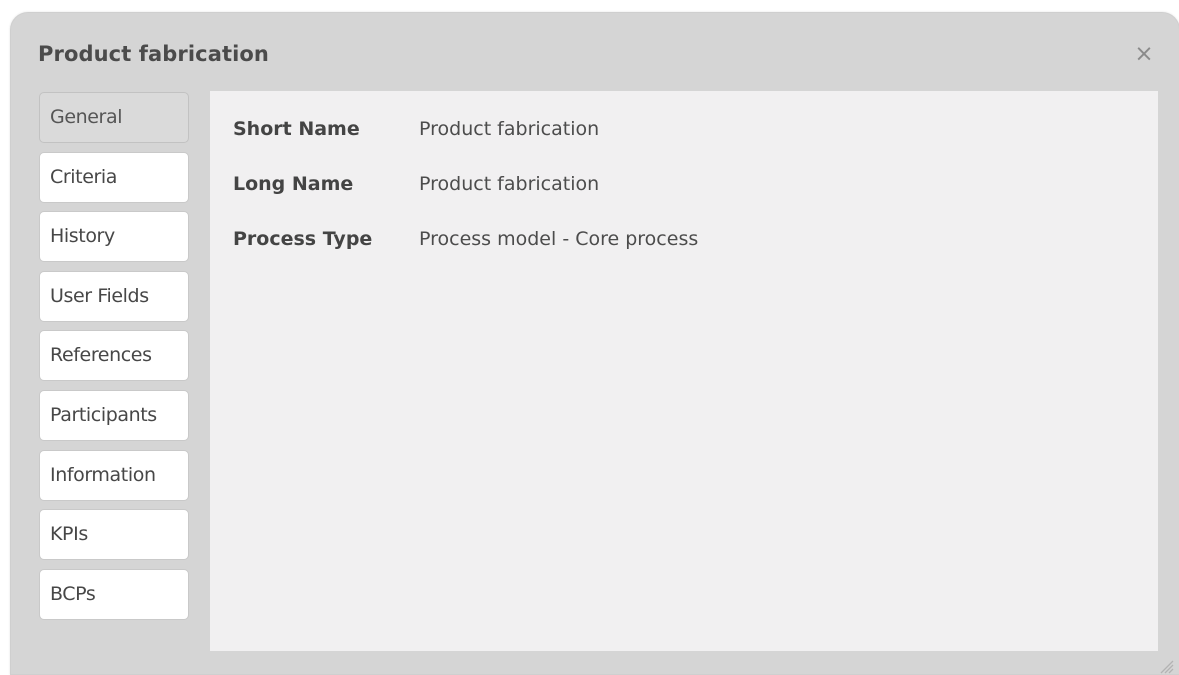 The width and height of the screenshot is (1179, 675). What do you see at coordinates (114, 296) in the screenshot?
I see `tab-user-fields: User Fields` at bounding box center [114, 296].